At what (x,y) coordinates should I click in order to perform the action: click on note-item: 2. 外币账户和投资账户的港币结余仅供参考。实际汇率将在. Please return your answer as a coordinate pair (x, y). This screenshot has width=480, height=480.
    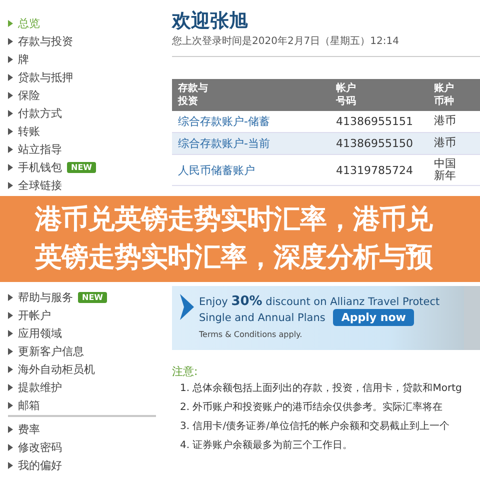
    Looking at the image, I should click on (312, 407).